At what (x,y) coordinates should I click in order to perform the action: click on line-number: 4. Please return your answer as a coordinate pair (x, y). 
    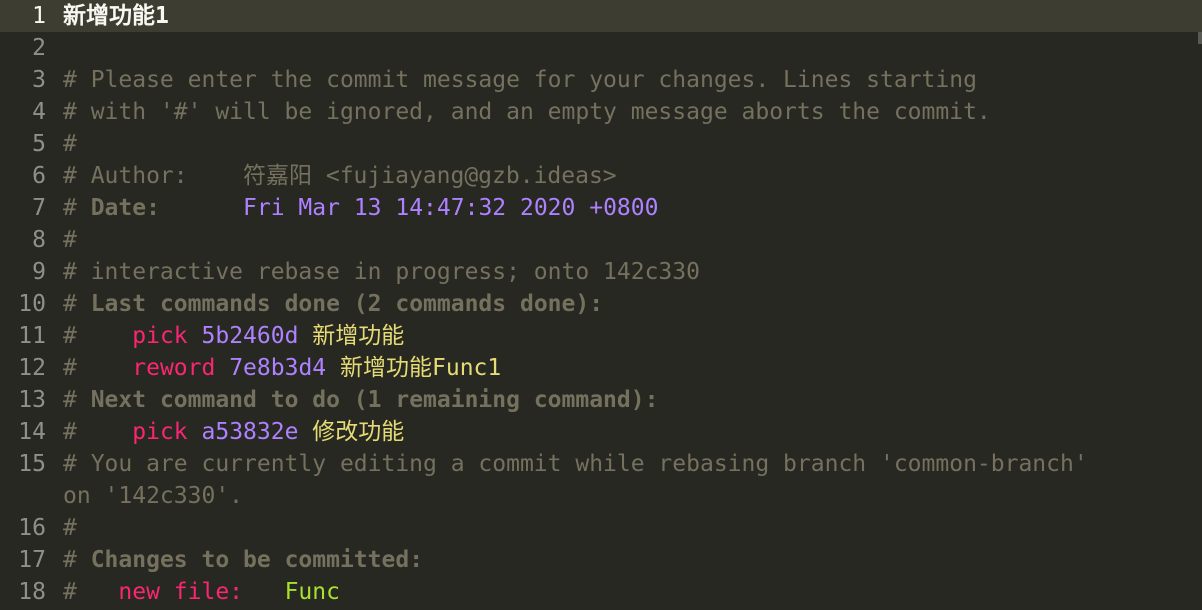
    Looking at the image, I should click on (39, 112).